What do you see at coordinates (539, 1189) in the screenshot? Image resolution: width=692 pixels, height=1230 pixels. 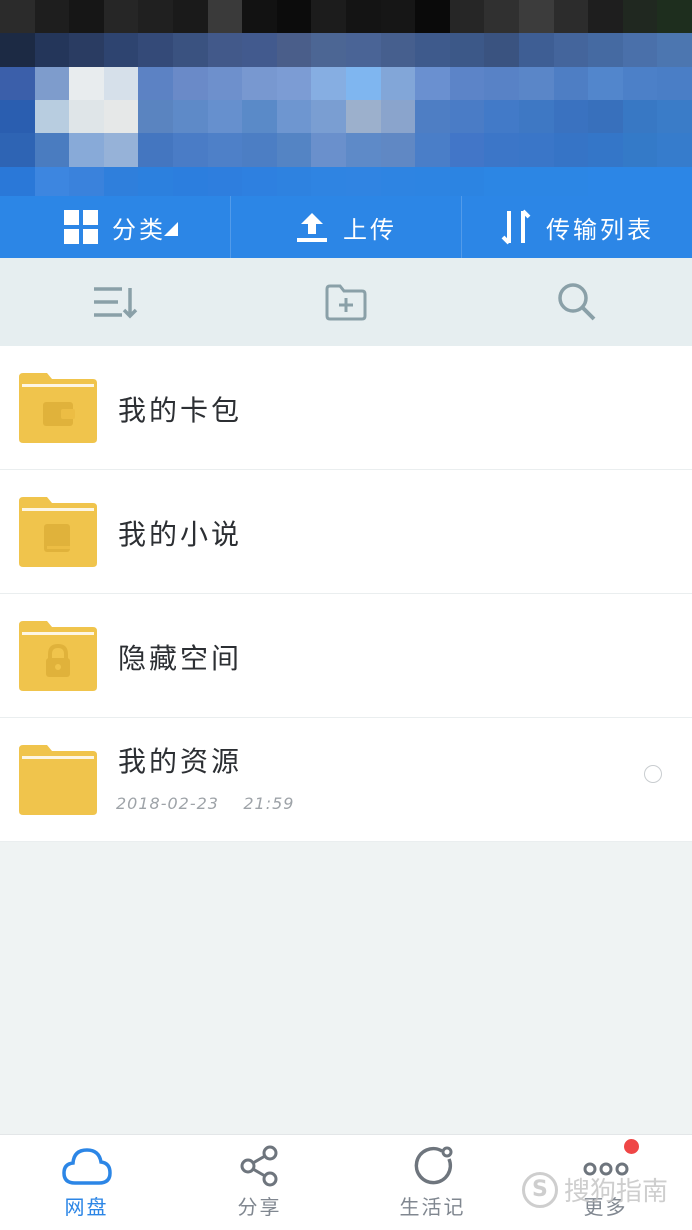 I see `watermark-logo-icon: S` at bounding box center [539, 1189].